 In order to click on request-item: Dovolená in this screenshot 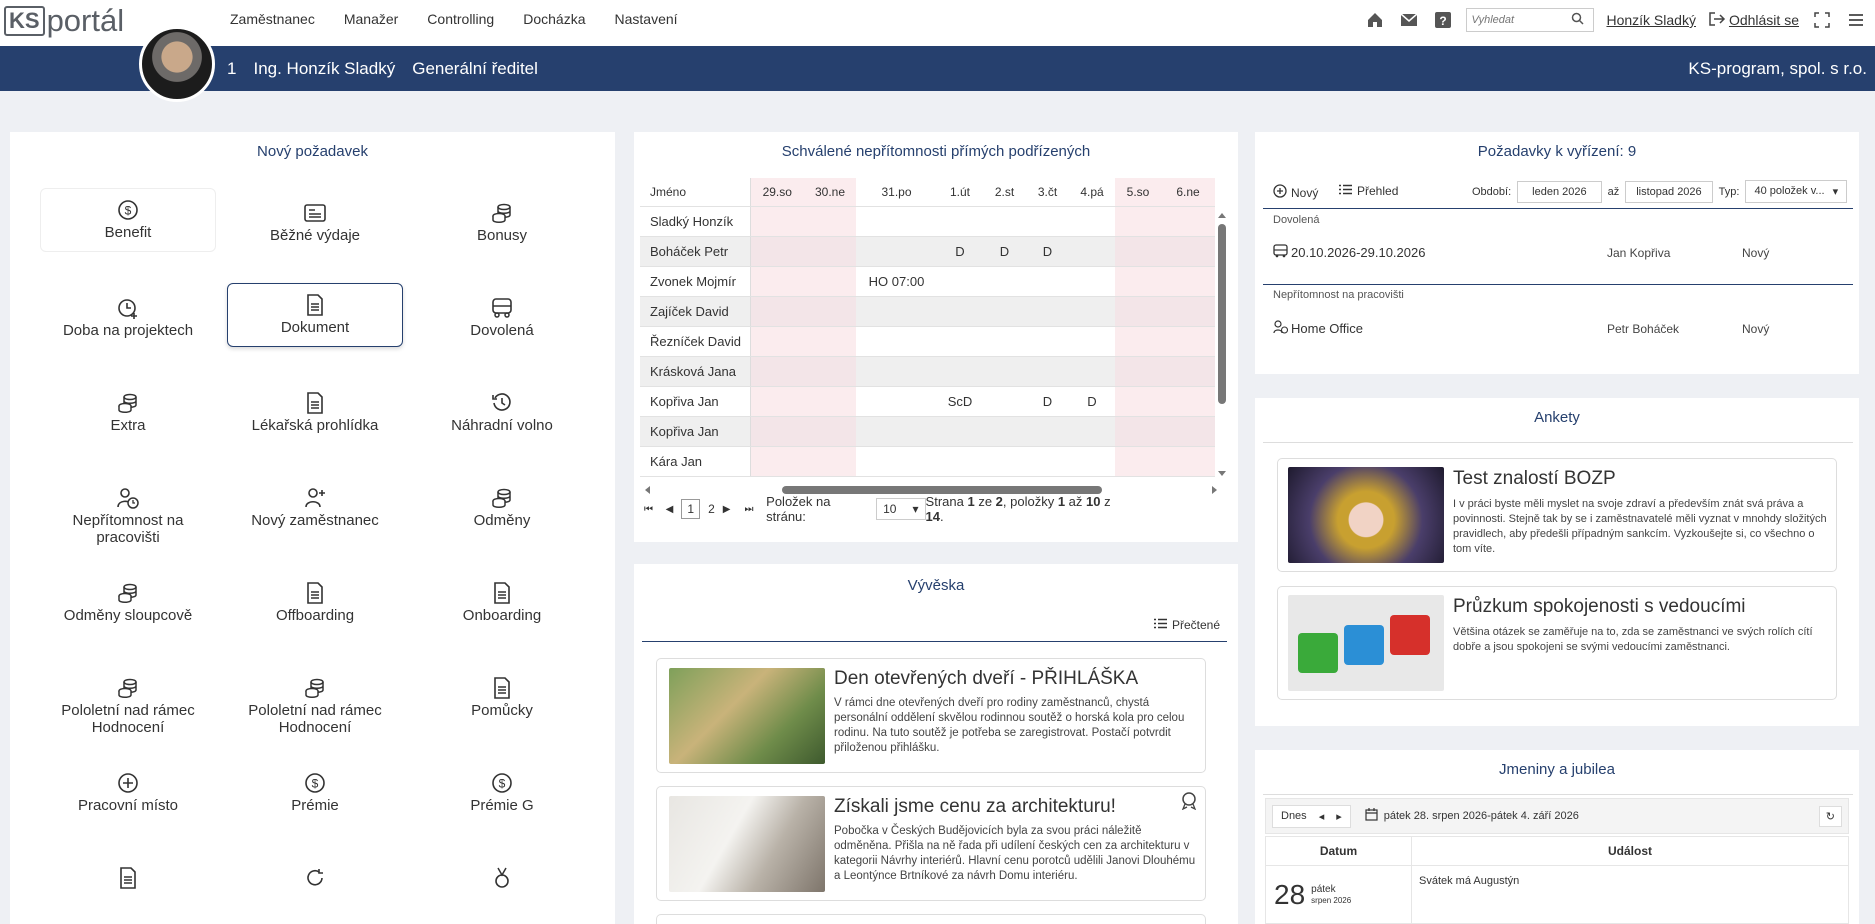, I will do `click(502, 334)`.